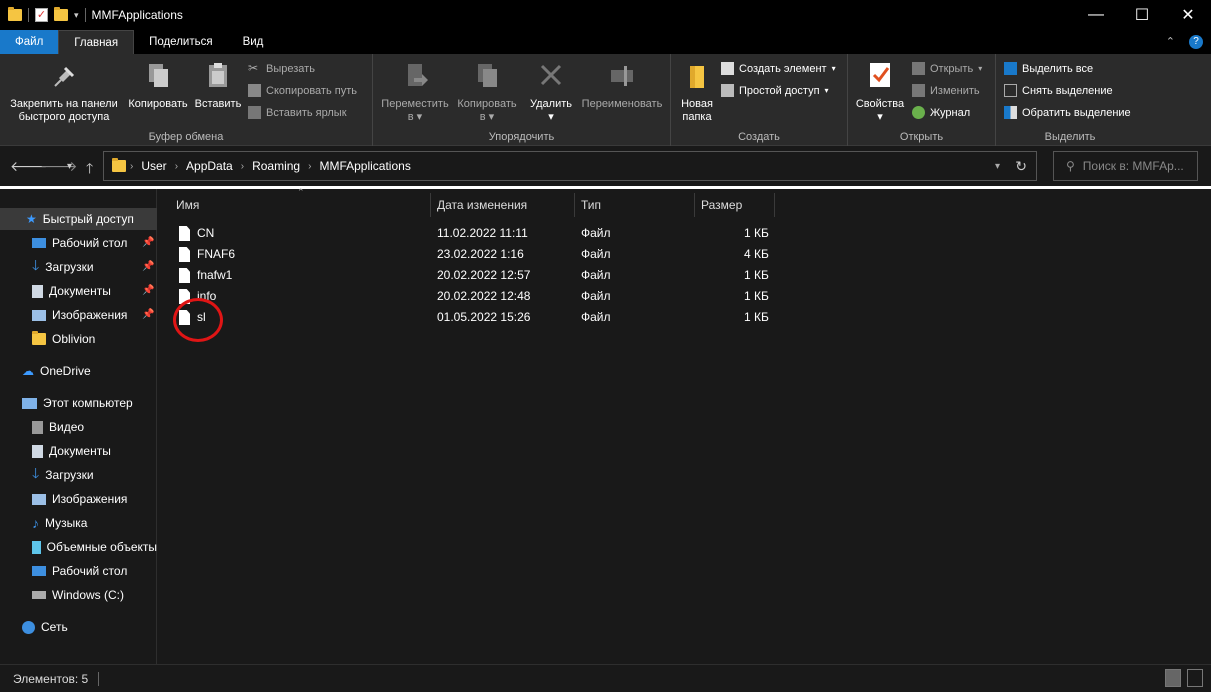  What do you see at coordinates (79, 315) in the screenshot?
I see `sidebar-item-pictures: Изображения` at bounding box center [79, 315].